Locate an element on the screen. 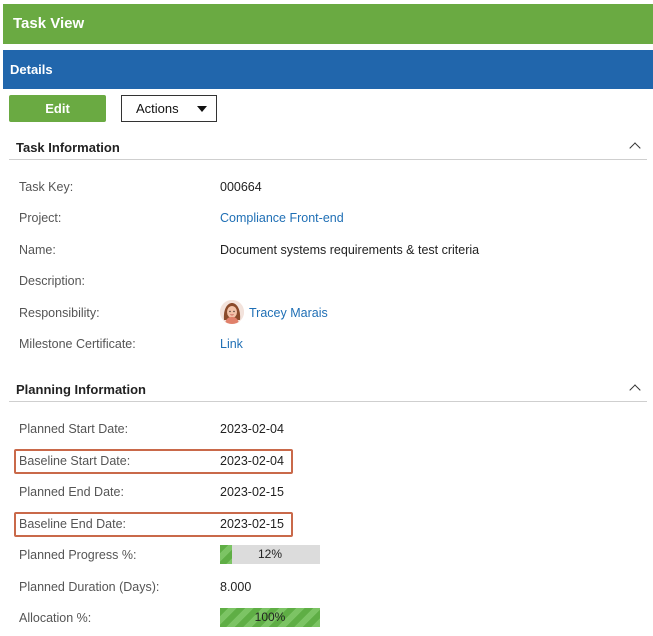  planned-end-date-label: Planned End Date: is located at coordinates (71, 492).